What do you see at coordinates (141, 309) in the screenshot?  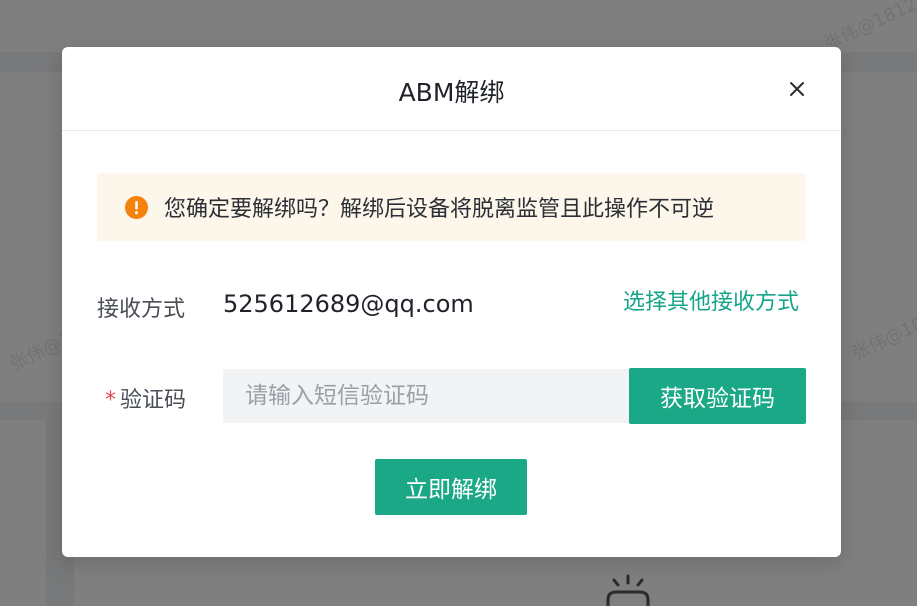 I see `receive-method-label: 接收方式` at bounding box center [141, 309].